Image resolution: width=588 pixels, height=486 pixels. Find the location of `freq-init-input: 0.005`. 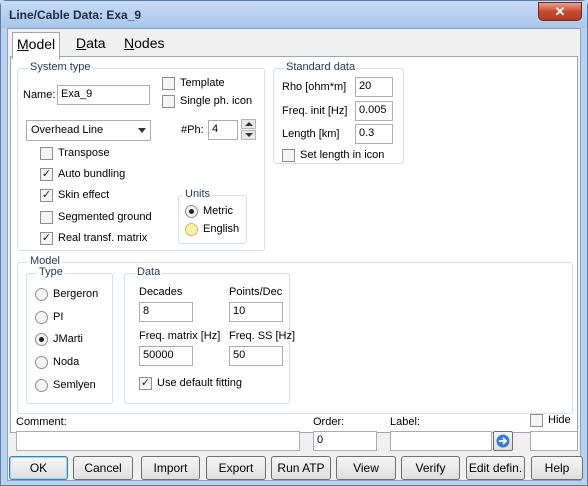

freq-init-input: 0.005 is located at coordinates (374, 111).